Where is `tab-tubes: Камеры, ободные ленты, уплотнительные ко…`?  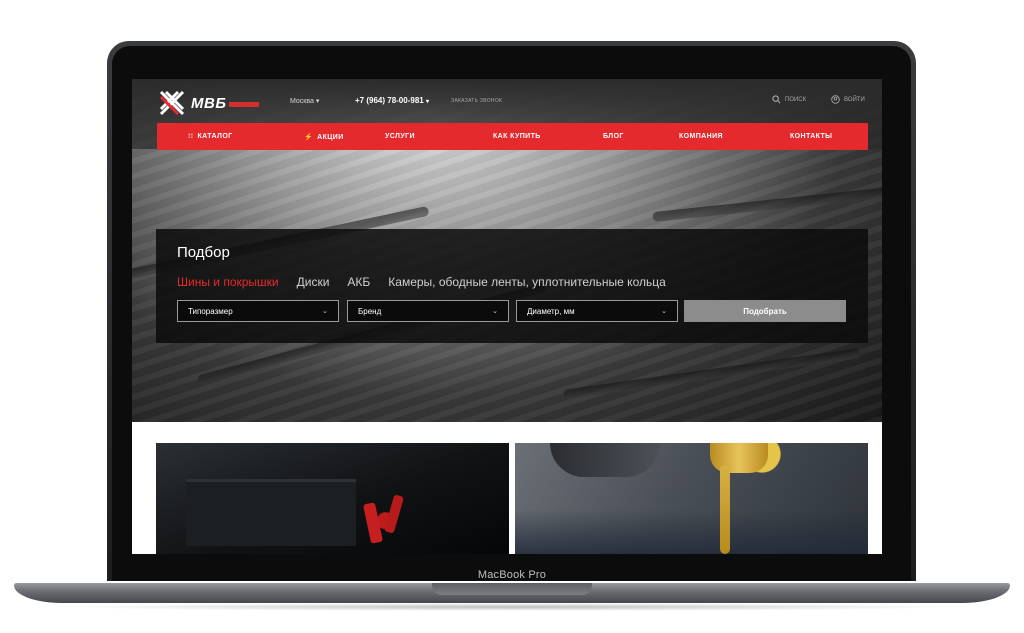
tab-tubes: Камеры, ободные ленты, уплотнительные ко… is located at coordinates (526, 282).